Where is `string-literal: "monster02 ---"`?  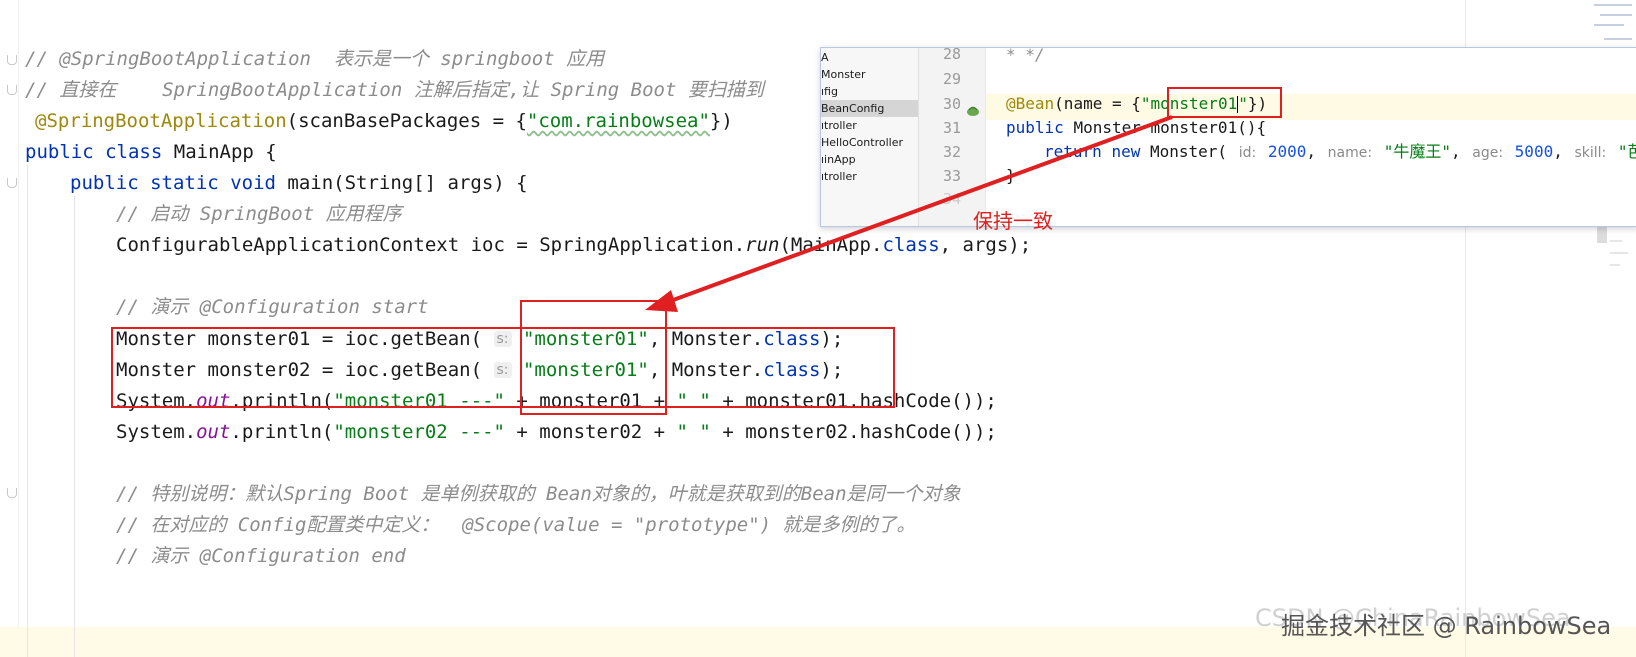 string-literal: "monster02 ---" is located at coordinates (419, 432).